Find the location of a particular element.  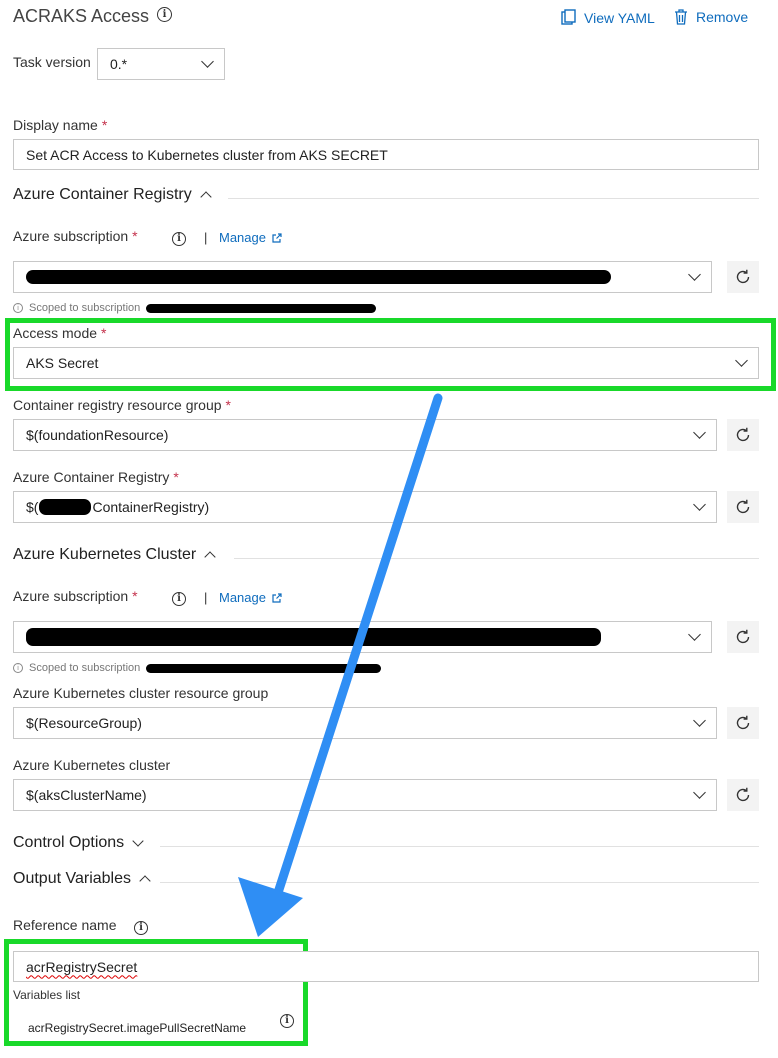

acr-subscription-label: Azure subscription * is located at coordinates (75, 236).